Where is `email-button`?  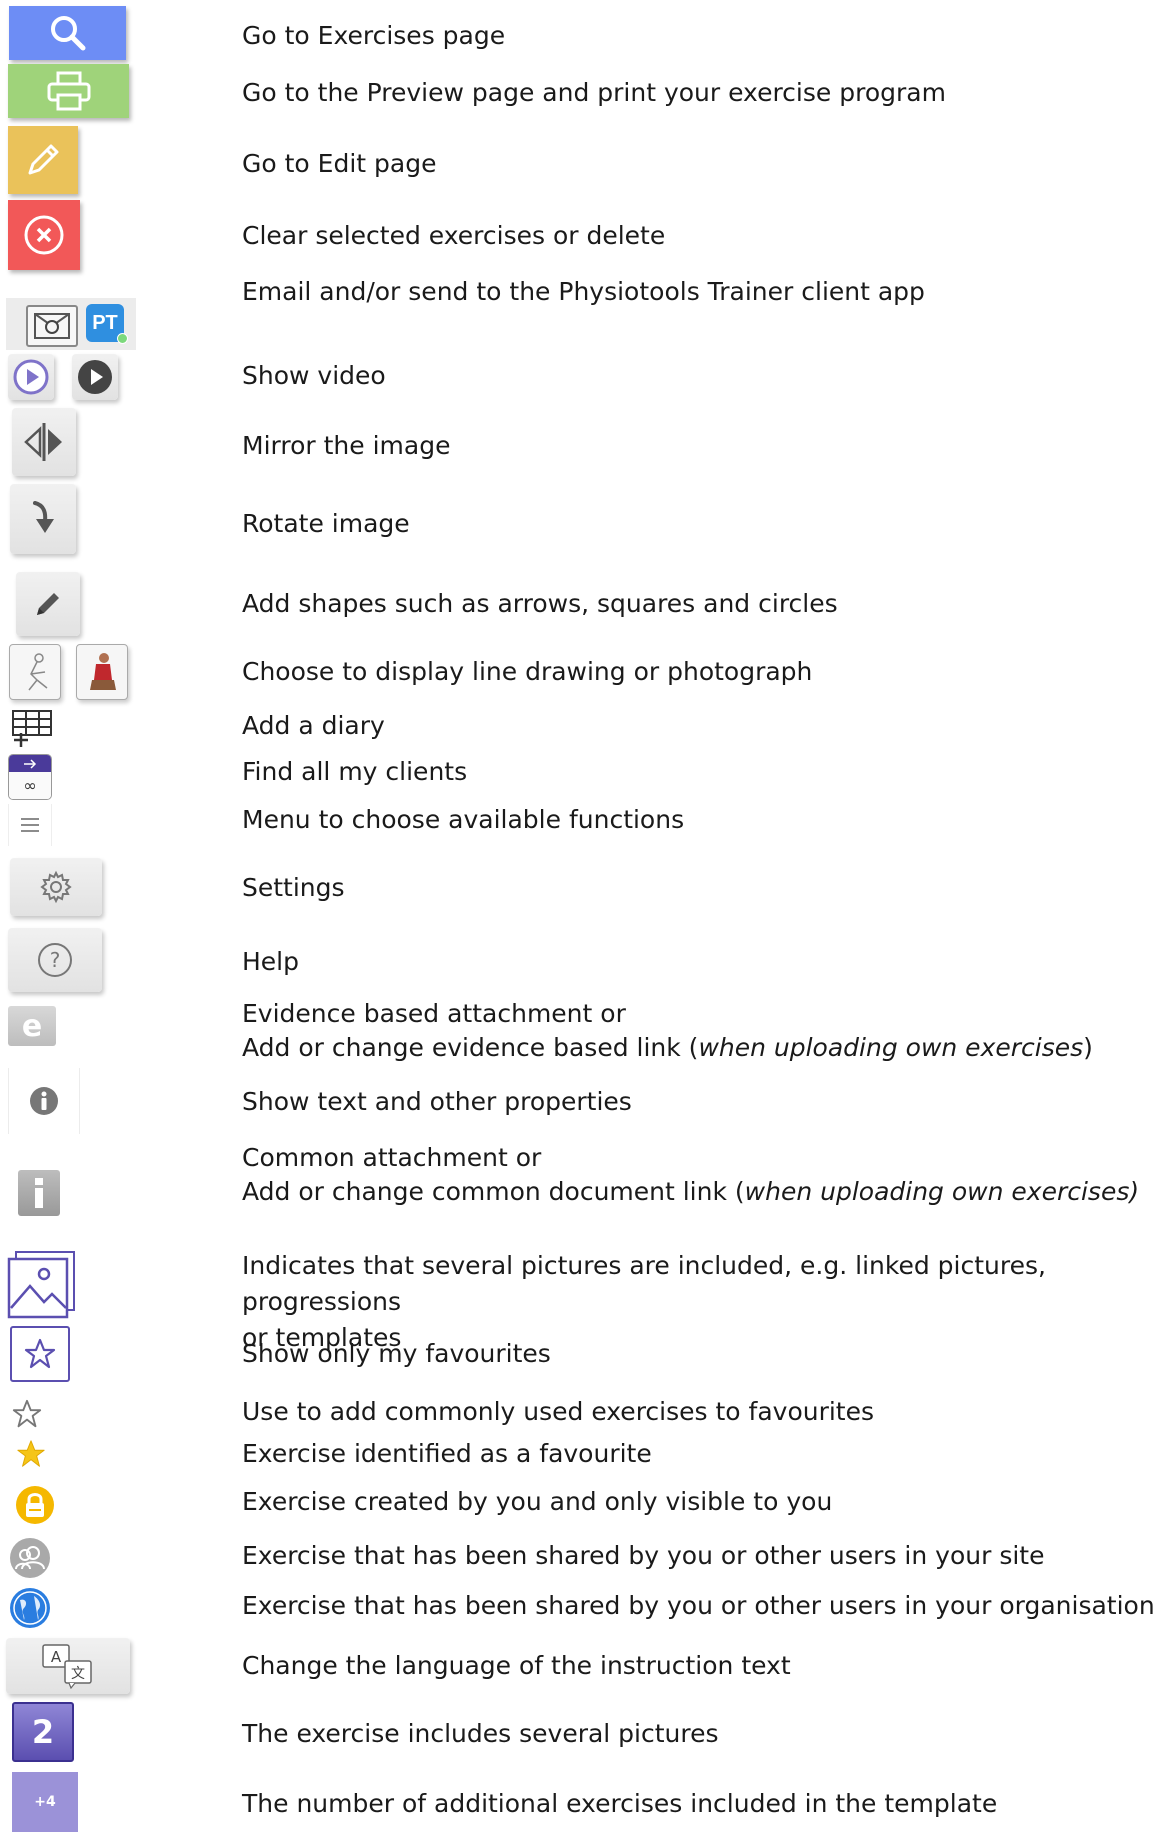 email-button is located at coordinates (52, 326).